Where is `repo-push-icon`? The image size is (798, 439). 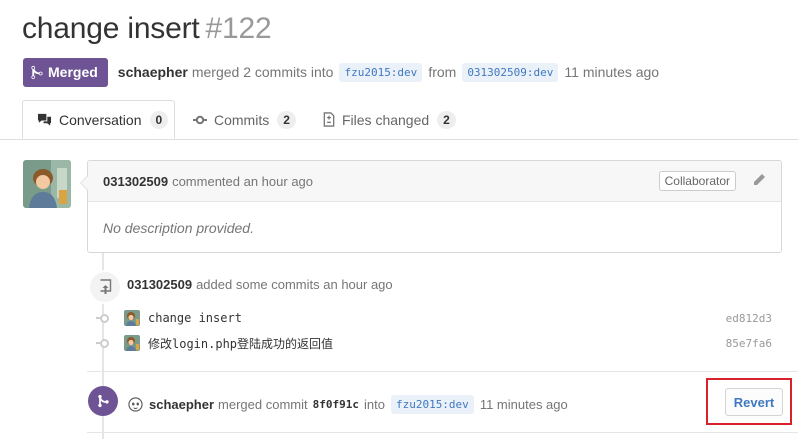 repo-push-icon is located at coordinates (105, 287).